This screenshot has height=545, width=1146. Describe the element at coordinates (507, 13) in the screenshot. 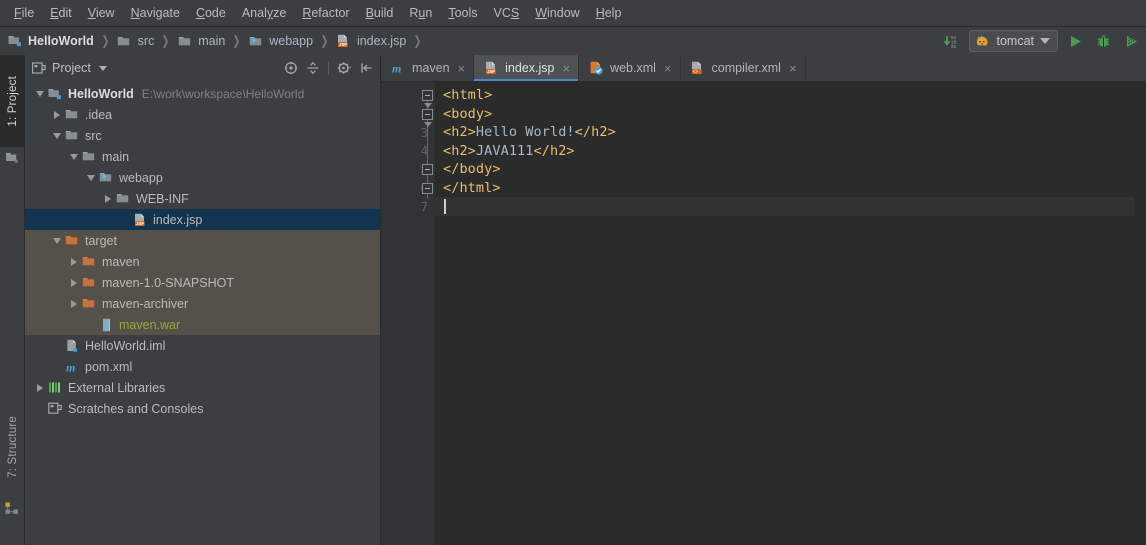

I see `menu-vcs: VCS` at that location.